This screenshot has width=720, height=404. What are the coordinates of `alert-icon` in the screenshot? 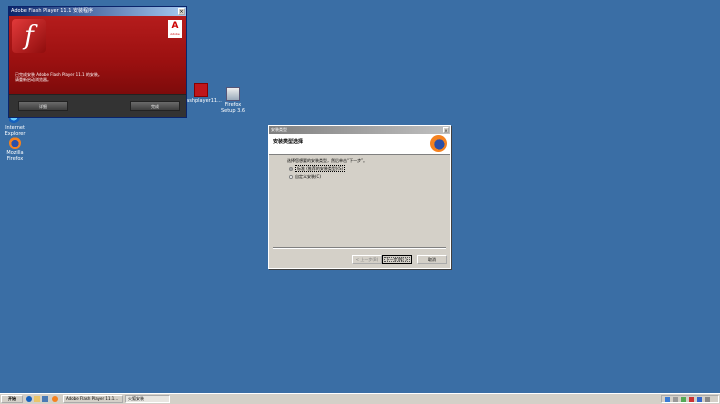 It's located at (691, 399).